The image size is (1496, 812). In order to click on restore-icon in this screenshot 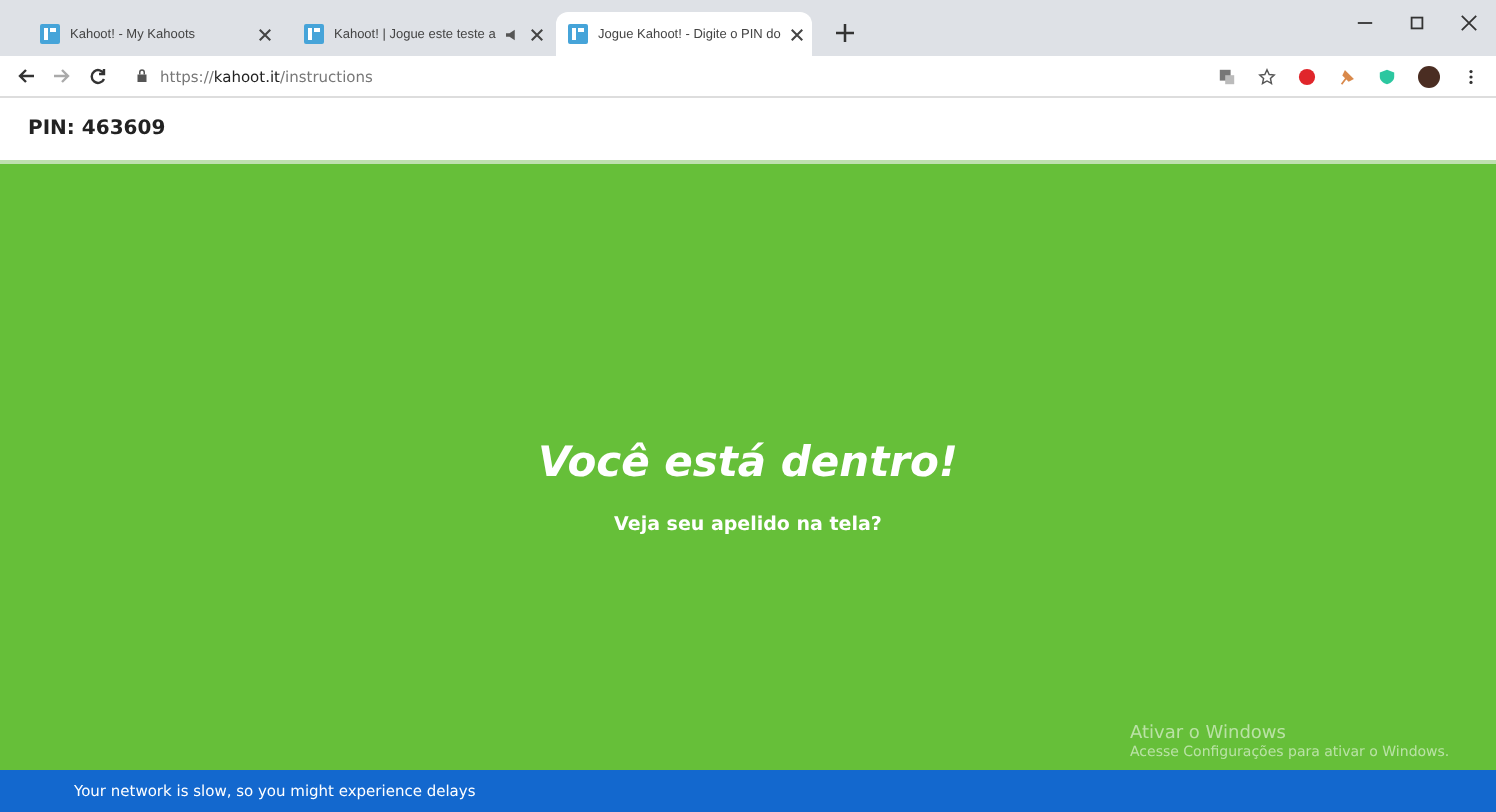, I will do `click(1417, 23)`.